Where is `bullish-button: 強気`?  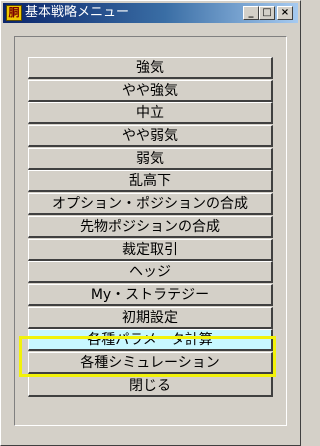 bullish-button: 強気 is located at coordinates (150, 68).